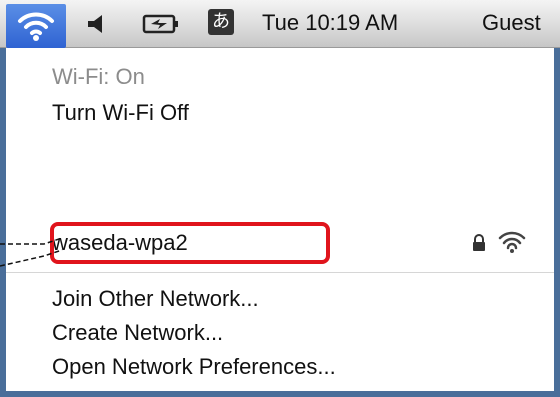 The width and height of the screenshot is (560, 397). I want to click on menu-bar: あ Tue 10:19 AM Guest, so click(280, 24).